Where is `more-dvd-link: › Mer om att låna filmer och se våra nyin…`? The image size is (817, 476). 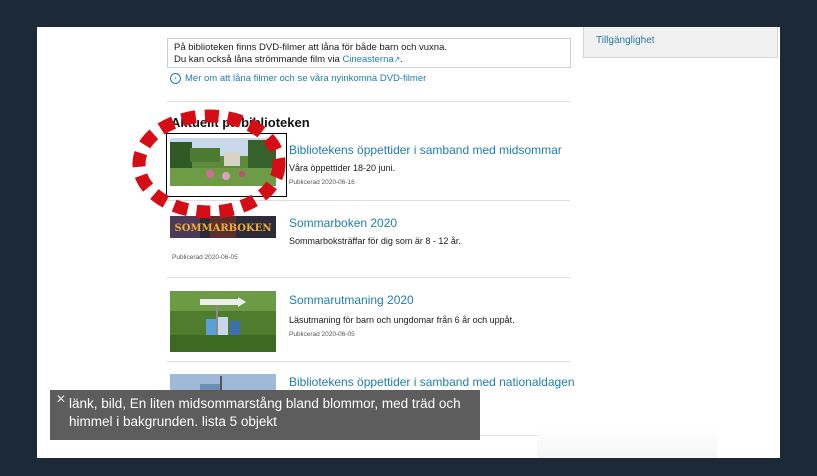
more-dvd-link: › Mer om att låna filmer och se våra nyin… is located at coordinates (298, 78).